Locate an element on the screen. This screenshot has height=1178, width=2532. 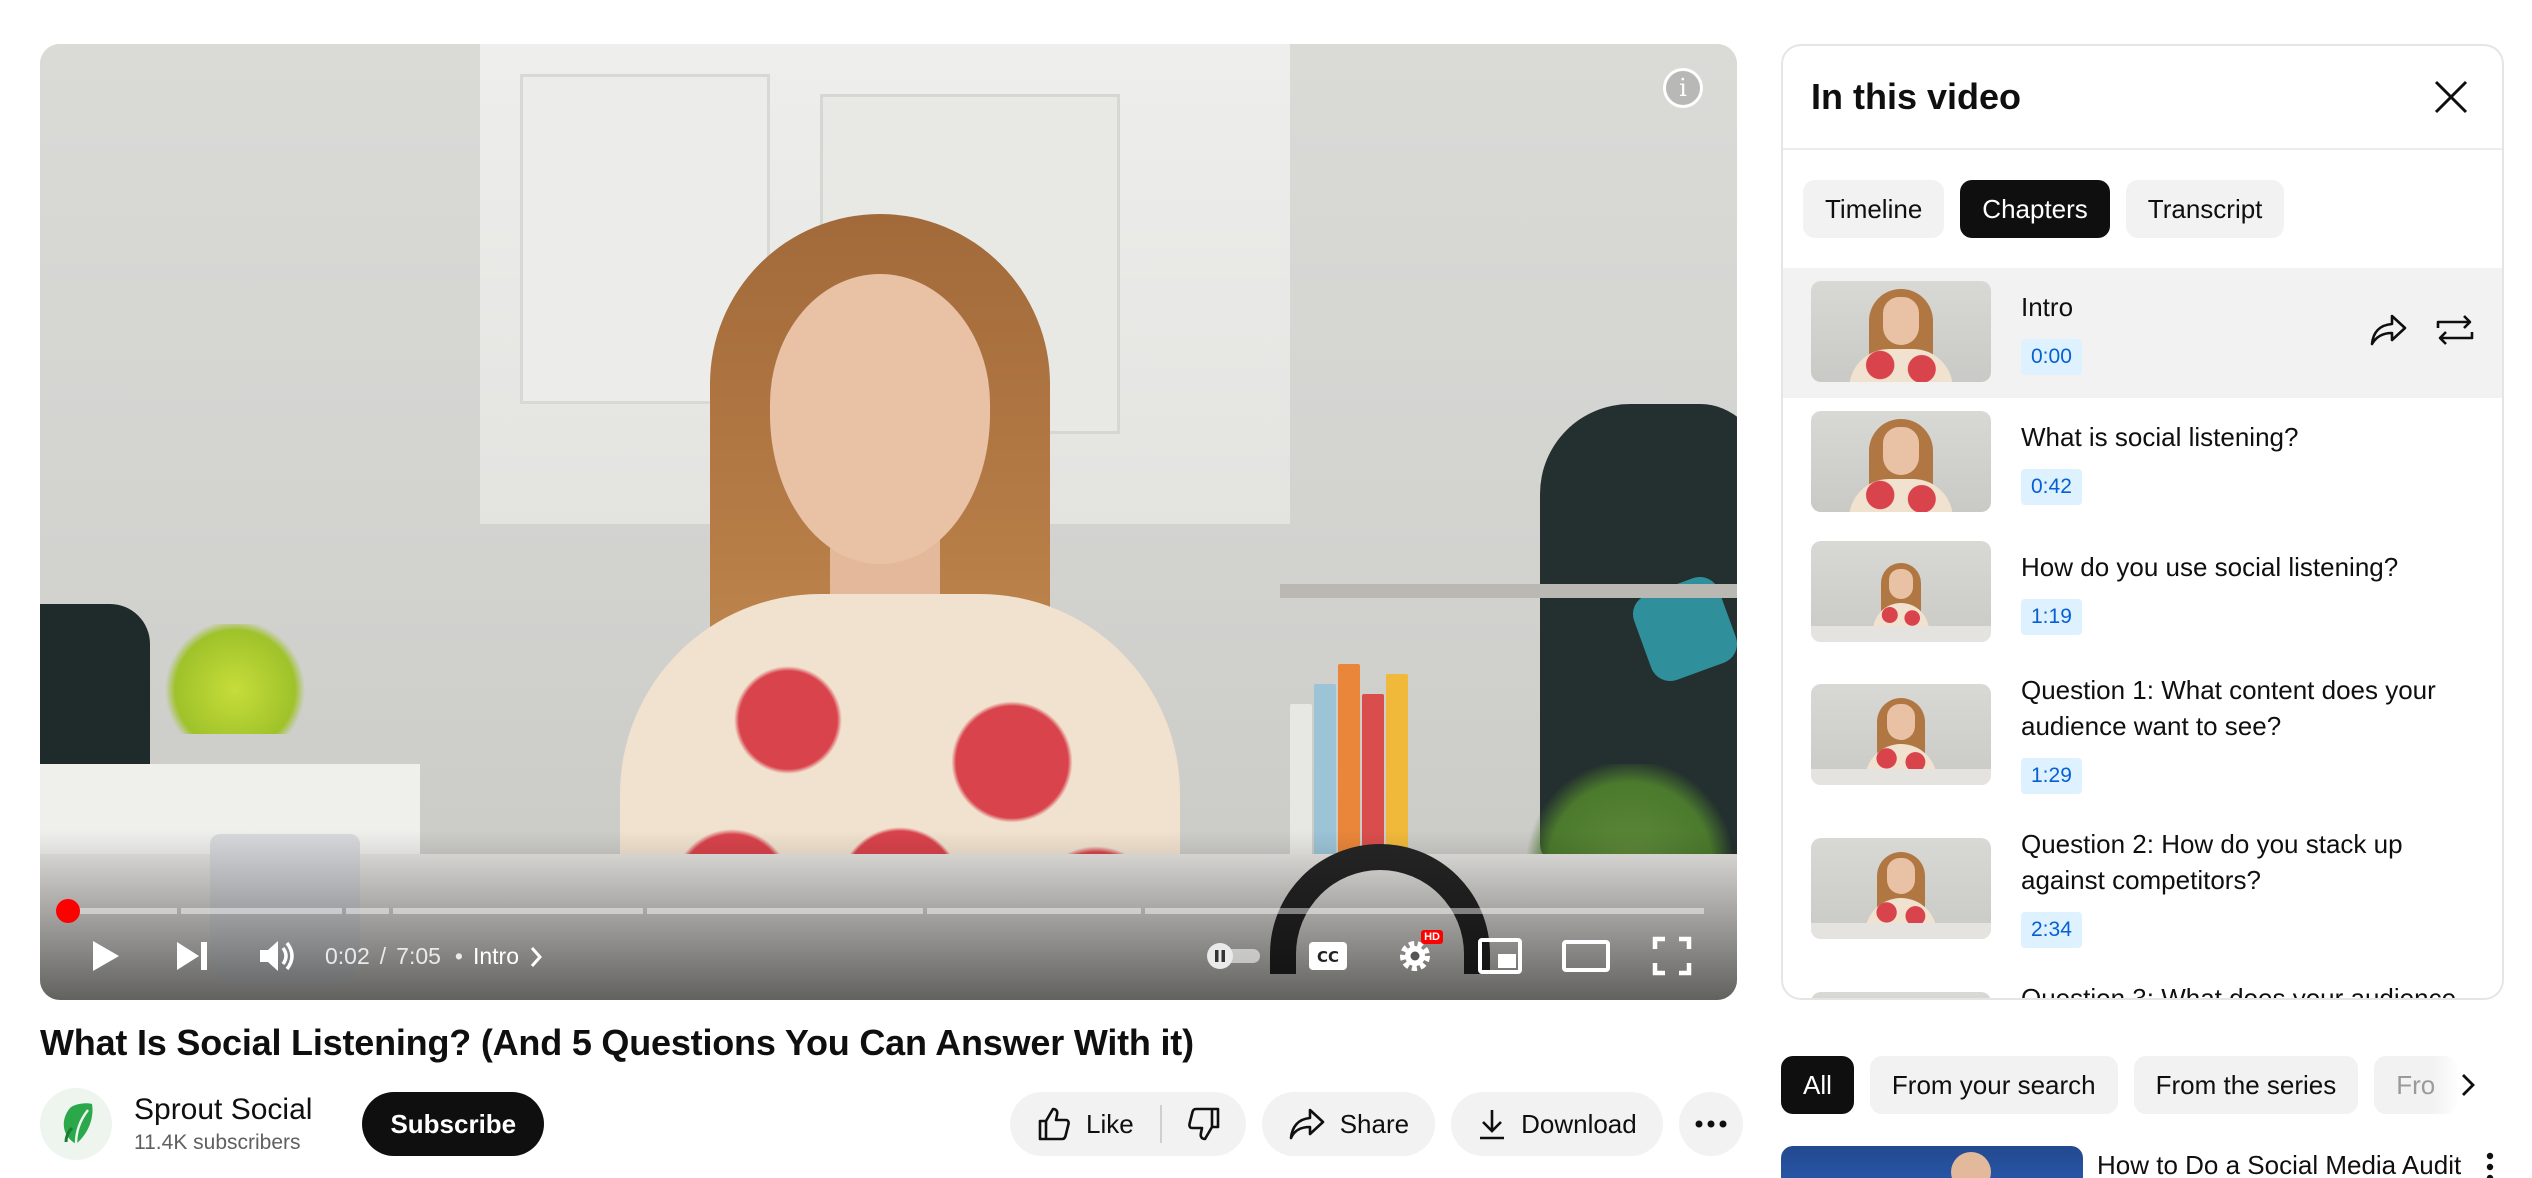
duration: 7:05 is located at coordinates (418, 956).